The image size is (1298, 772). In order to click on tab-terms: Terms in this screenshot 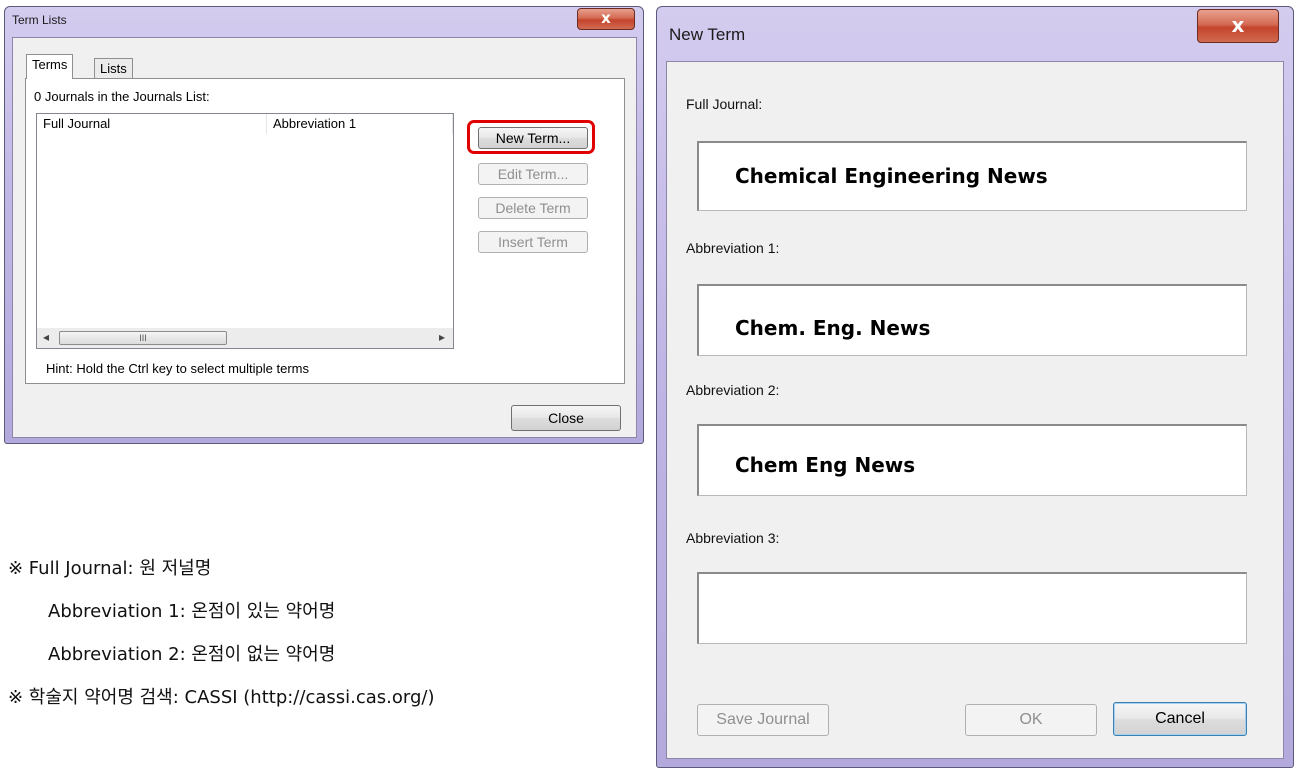, I will do `click(50, 66)`.